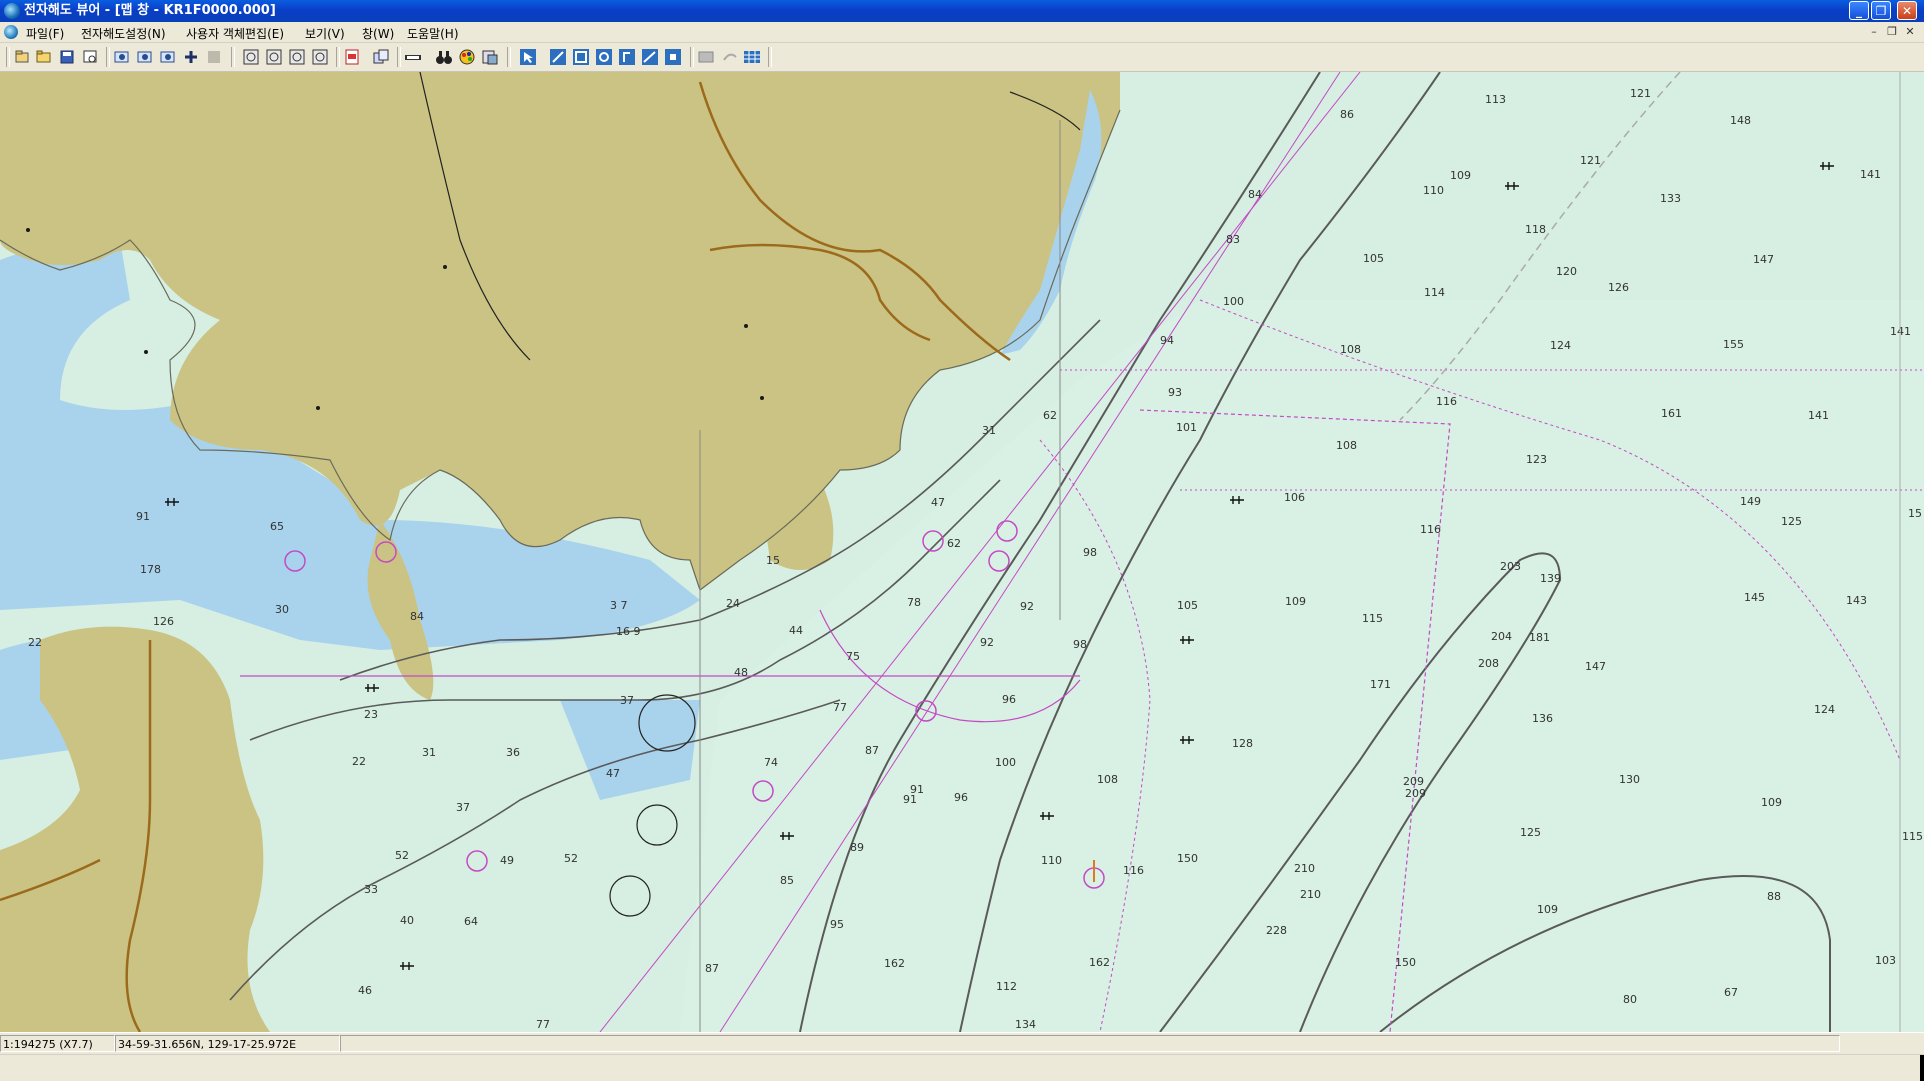  Describe the element at coordinates (227, 1043) in the screenshot. I see `position-readout: 34-59-31.656N, 129-17-25.972E` at that location.